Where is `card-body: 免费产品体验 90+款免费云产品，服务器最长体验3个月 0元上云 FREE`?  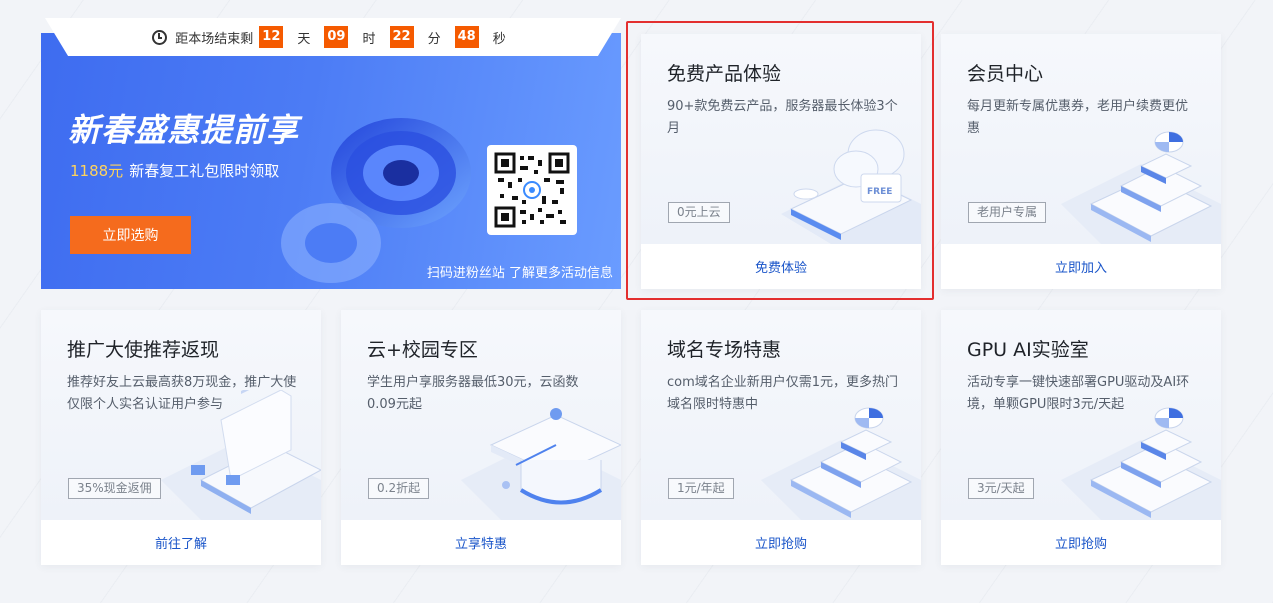
card-body: 免费产品体验 90+款免费云产品，服务器最长体验3个月 0元上云 FREE is located at coordinates (781, 139).